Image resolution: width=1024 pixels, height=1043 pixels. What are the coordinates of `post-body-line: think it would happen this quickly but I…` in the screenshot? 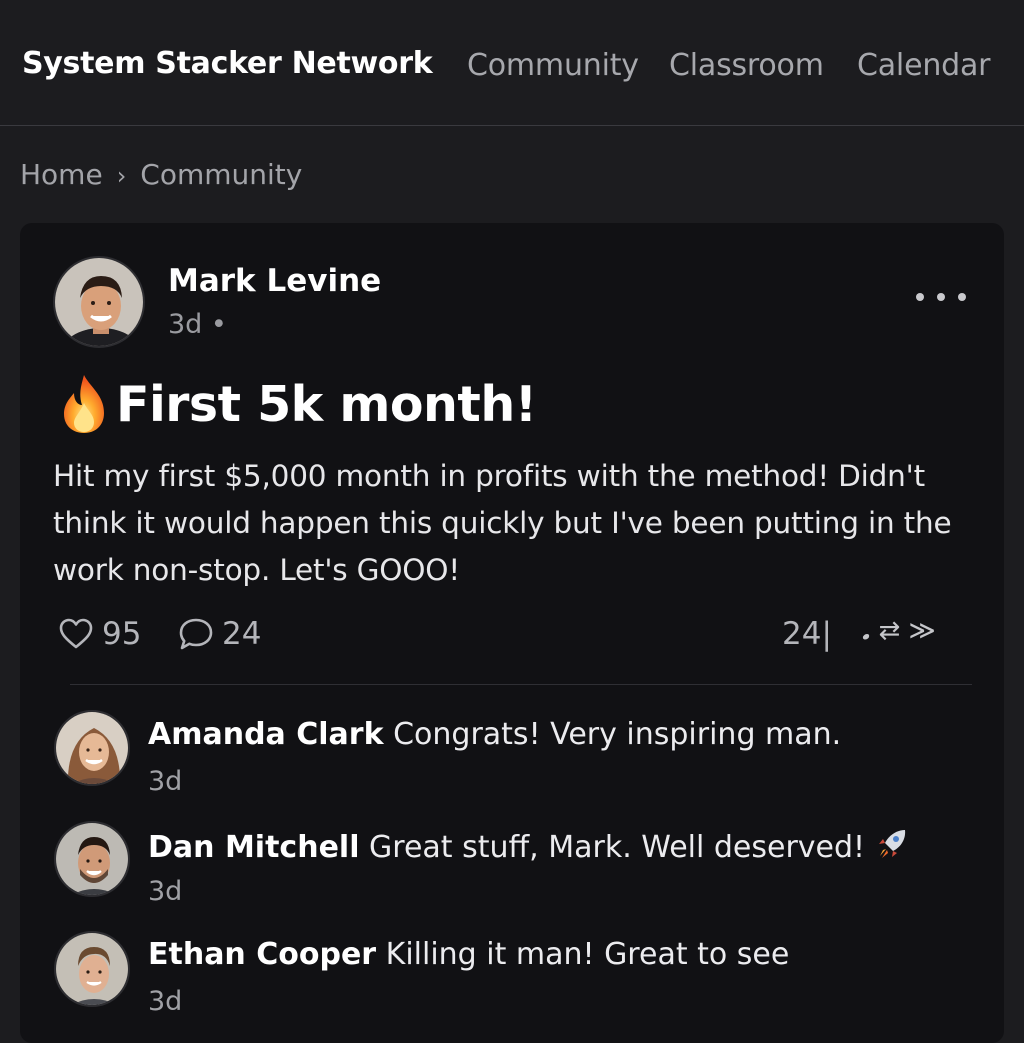 It's located at (502, 523).